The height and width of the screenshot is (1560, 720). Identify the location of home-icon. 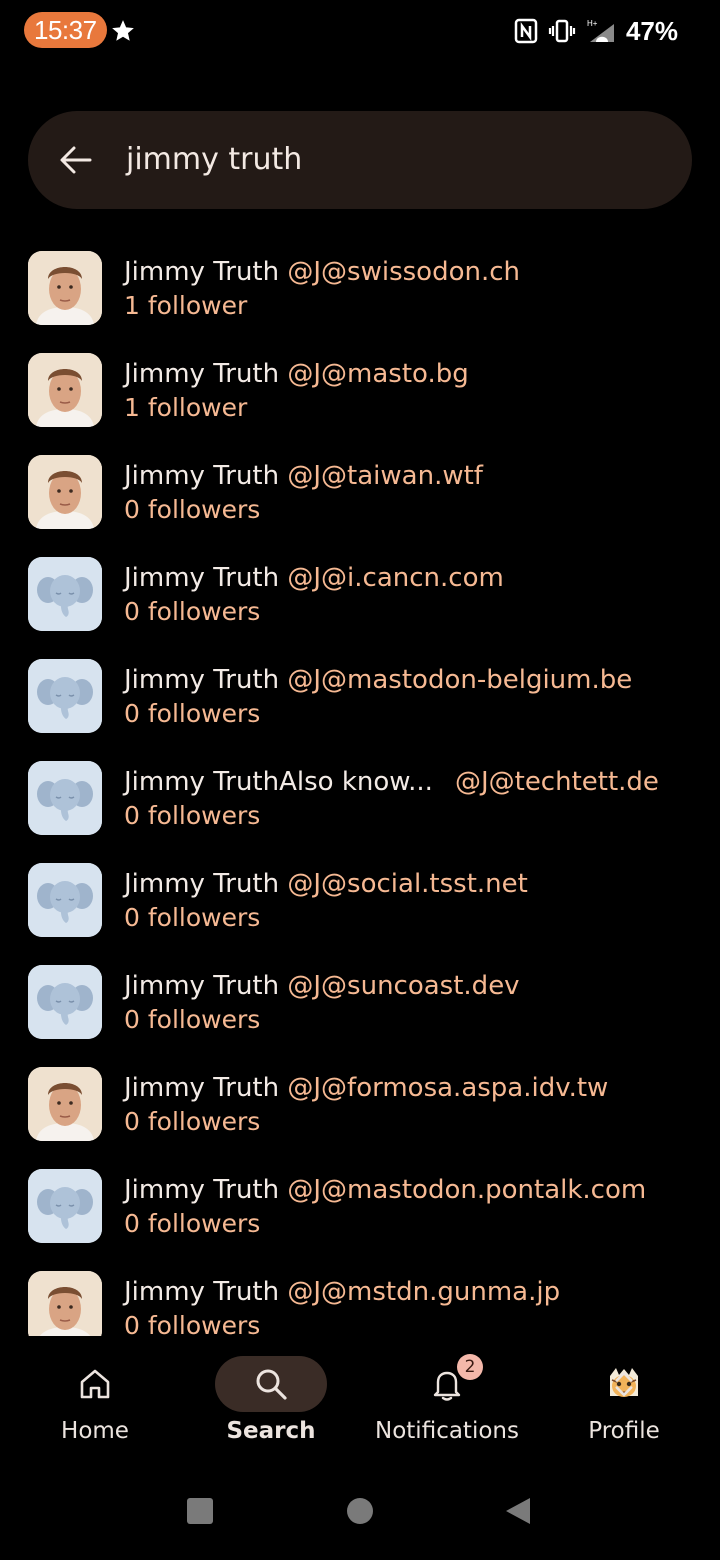
(95, 1384).